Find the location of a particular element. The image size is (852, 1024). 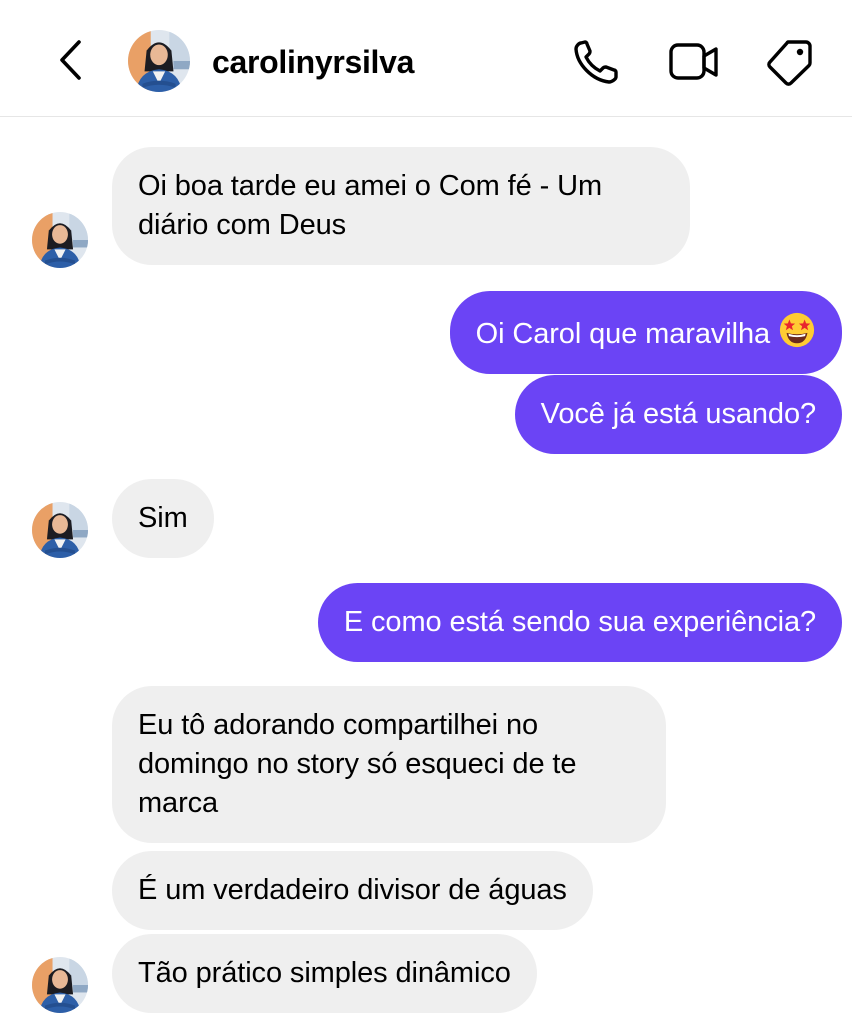

voice-call-button is located at coordinates (597, 62).